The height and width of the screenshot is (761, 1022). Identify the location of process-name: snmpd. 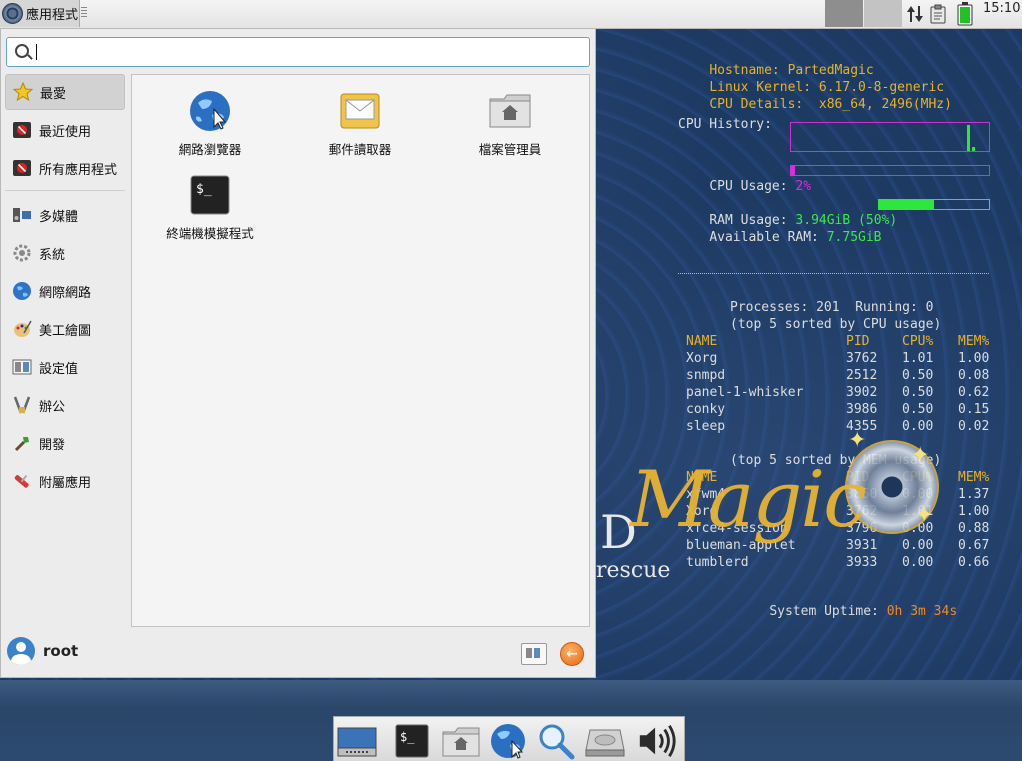
(706, 375).